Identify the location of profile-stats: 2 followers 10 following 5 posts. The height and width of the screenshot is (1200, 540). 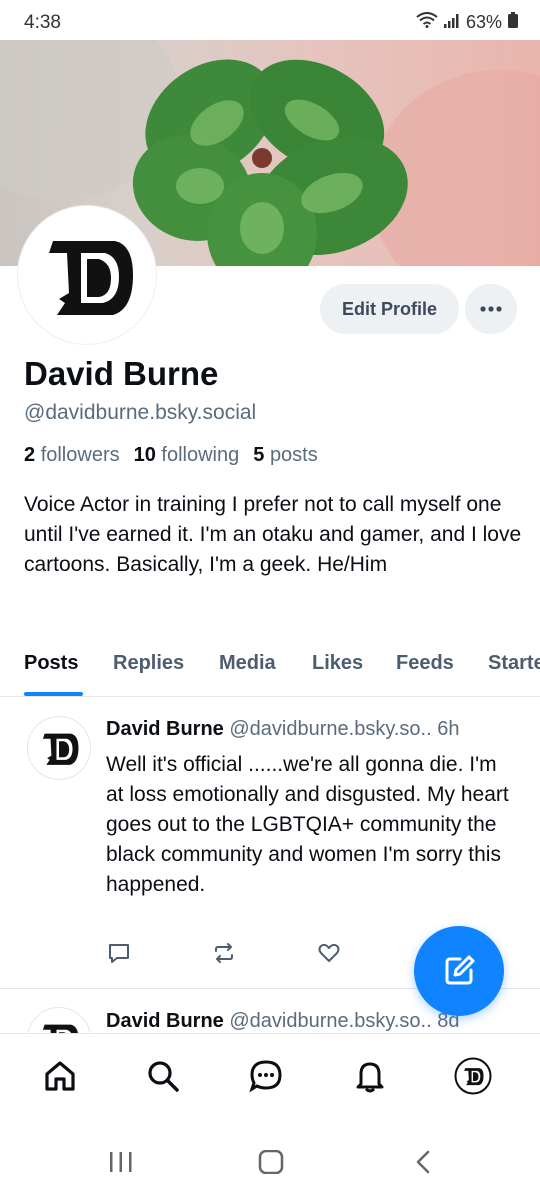
(171, 455).